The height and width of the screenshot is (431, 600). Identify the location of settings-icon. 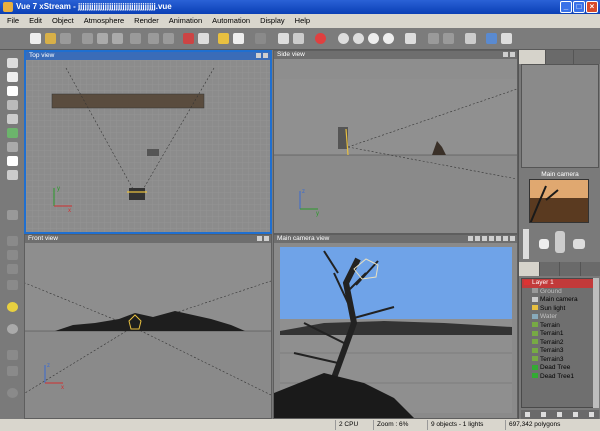
(591, 414).